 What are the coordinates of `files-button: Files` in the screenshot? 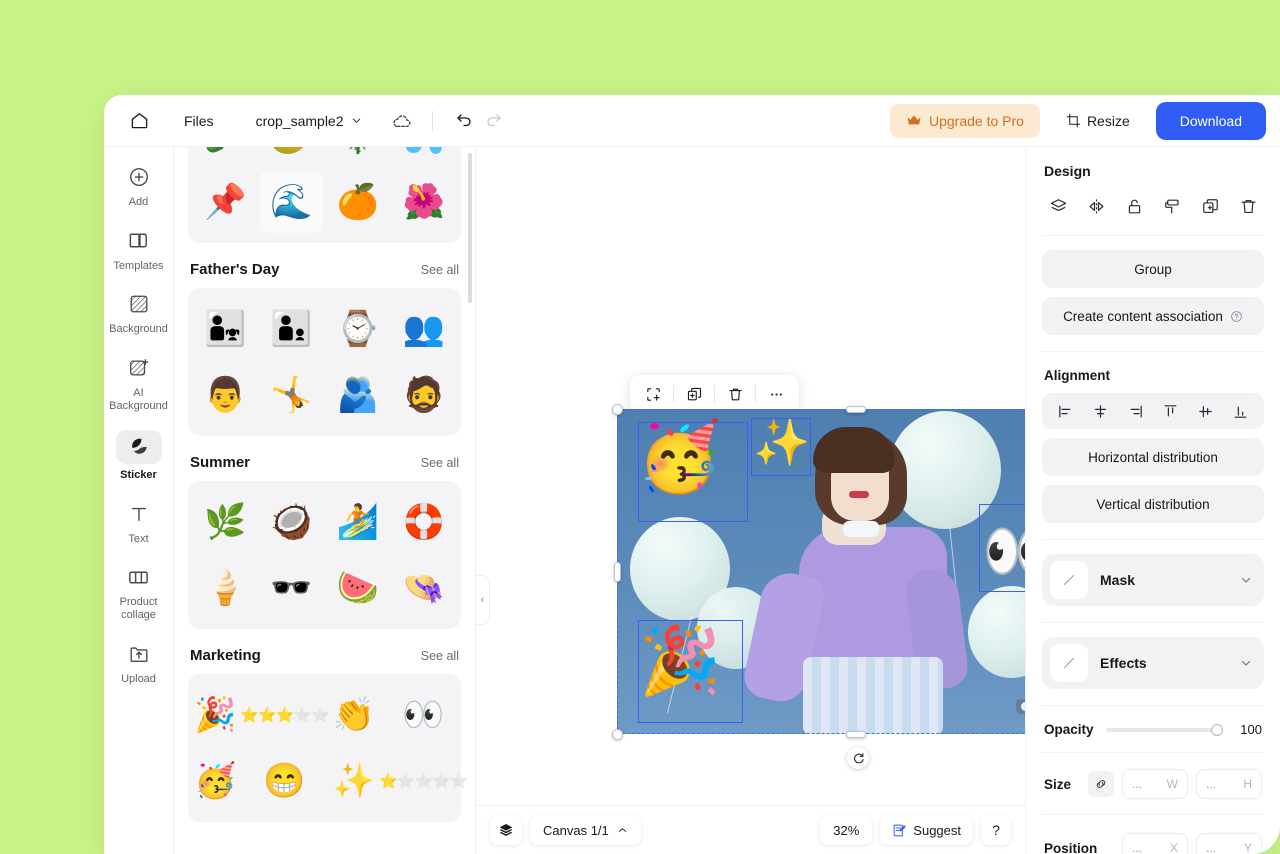 It's located at (199, 121).